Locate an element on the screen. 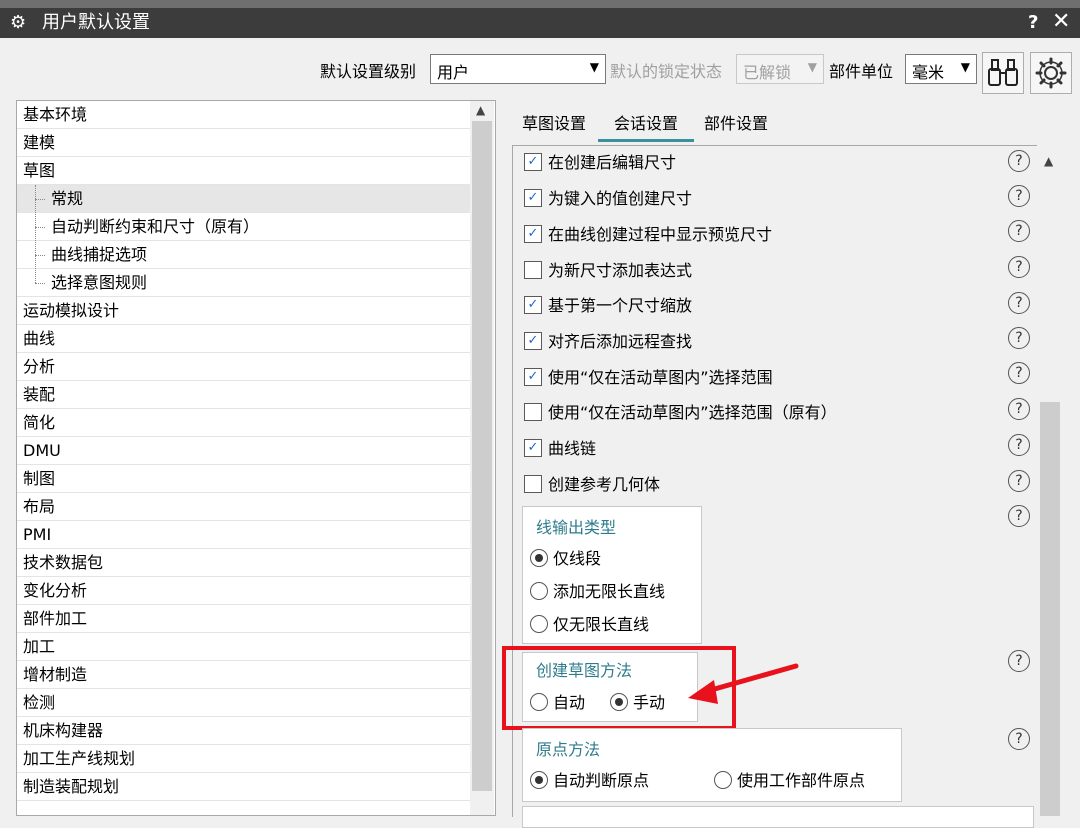  tree-item: 制造装配规划 is located at coordinates (244, 787).